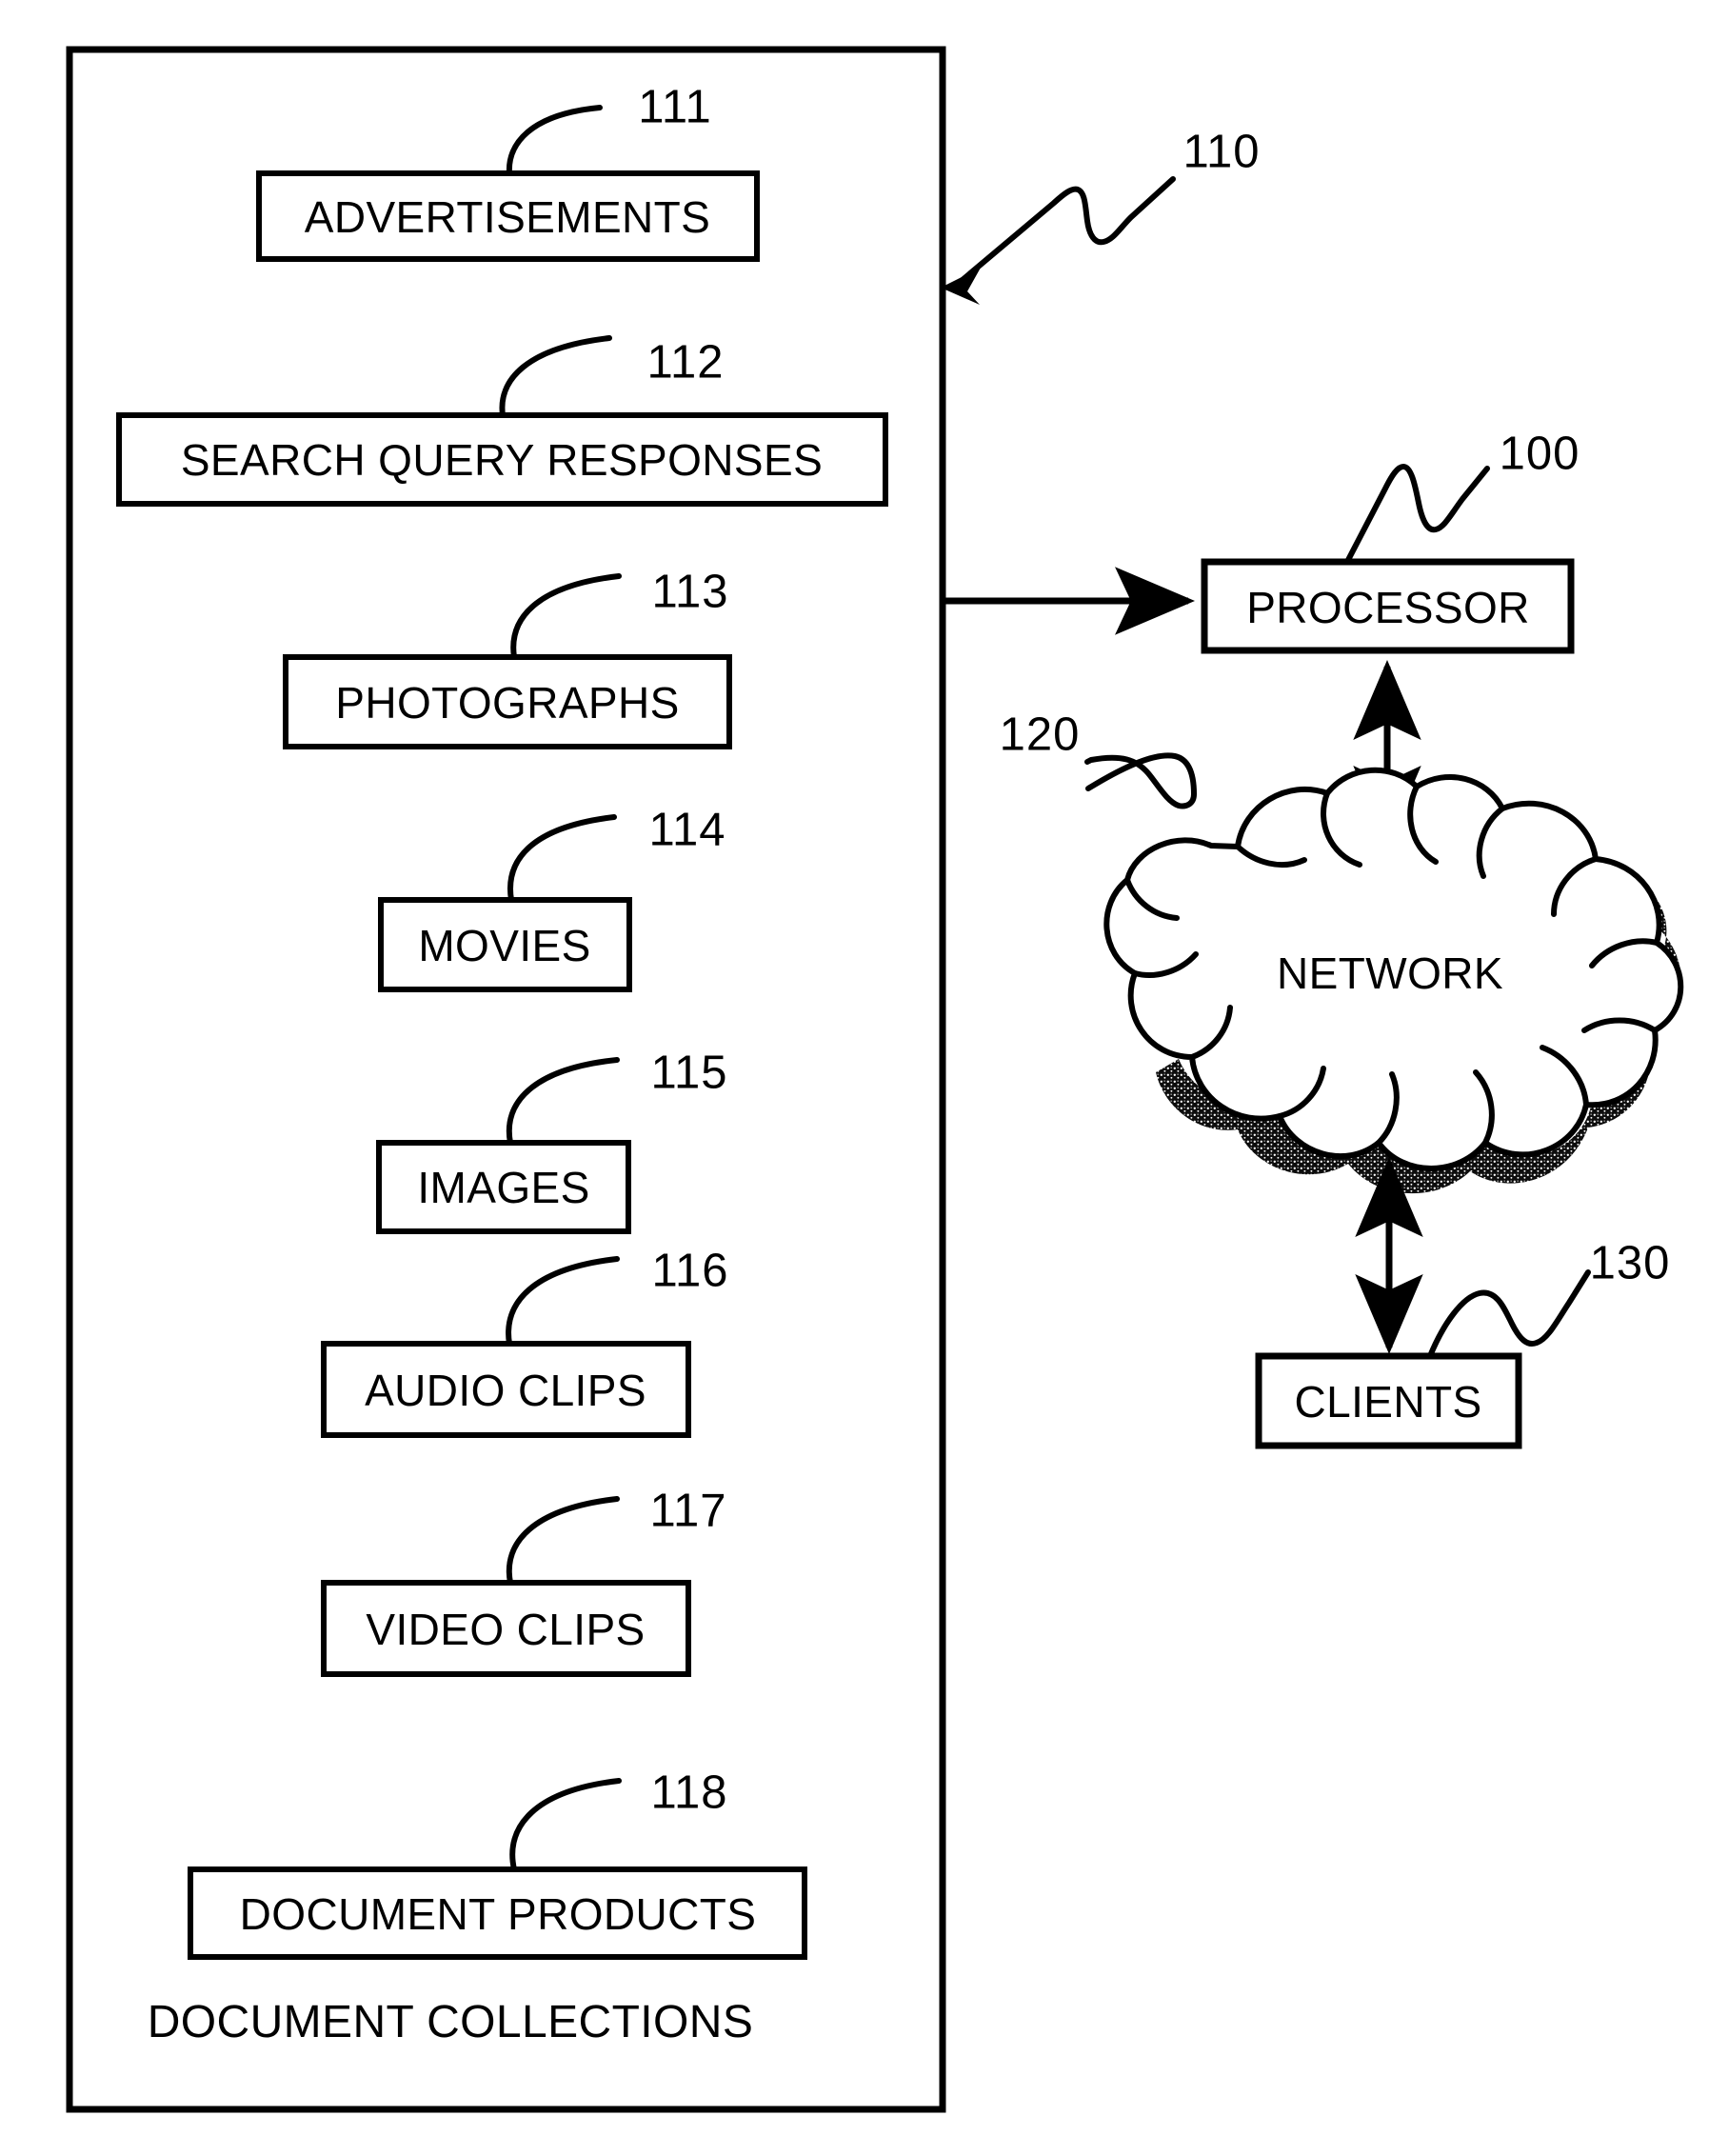  I want to click on video-clips-box-label: VIDEO CLIPS, so click(506, 1630).